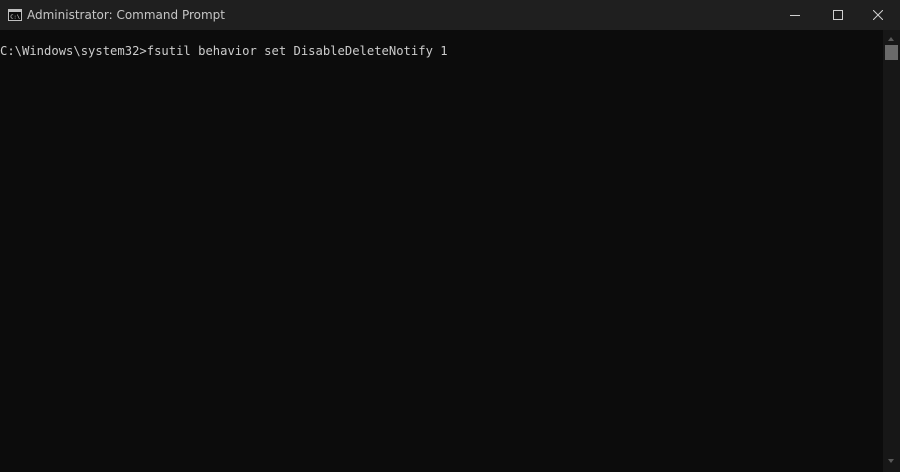  I want to click on vertical-scrollbar, so click(891, 251).